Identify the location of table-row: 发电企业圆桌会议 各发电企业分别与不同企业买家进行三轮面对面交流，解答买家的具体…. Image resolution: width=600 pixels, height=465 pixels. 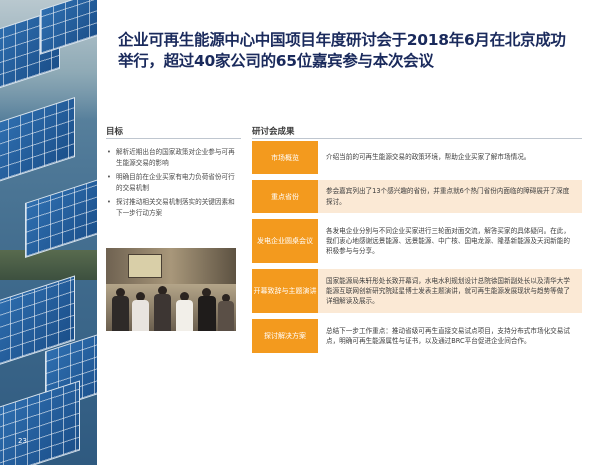
(417, 241).